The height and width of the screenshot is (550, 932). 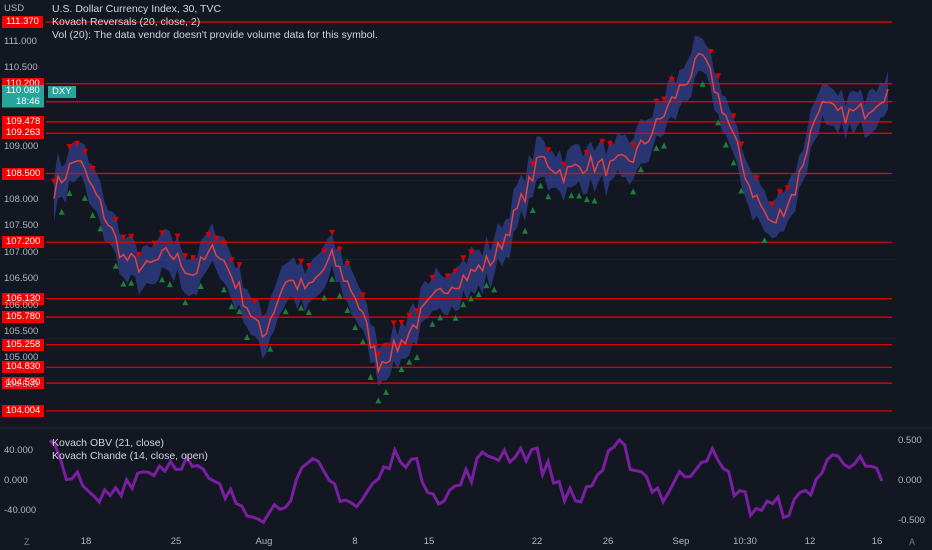 What do you see at coordinates (910, 440) in the screenshot?
I see `chande-tick-0: 0.500` at bounding box center [910, 440].